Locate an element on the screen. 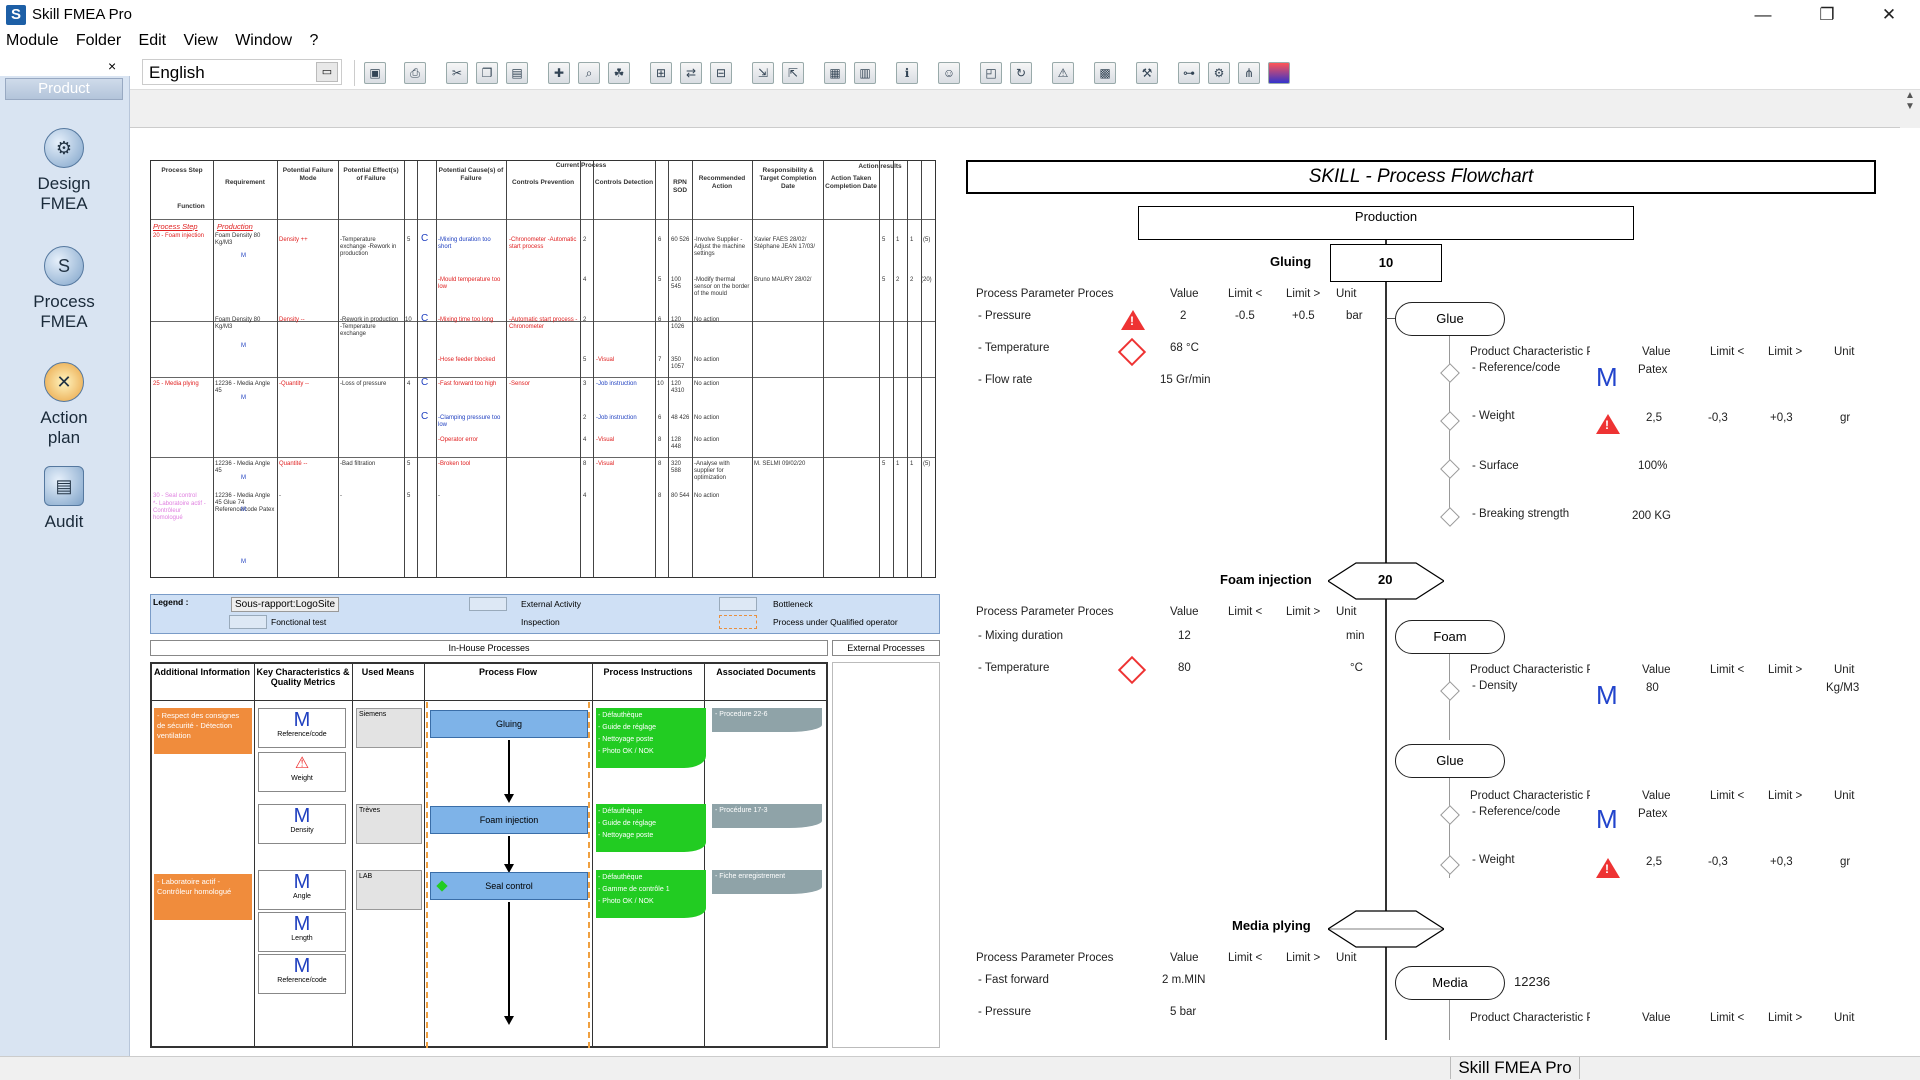 This screenshot has width=1920, height=1080. process-step-foam-injection: Foam injection is located at coordinates (509, 820).